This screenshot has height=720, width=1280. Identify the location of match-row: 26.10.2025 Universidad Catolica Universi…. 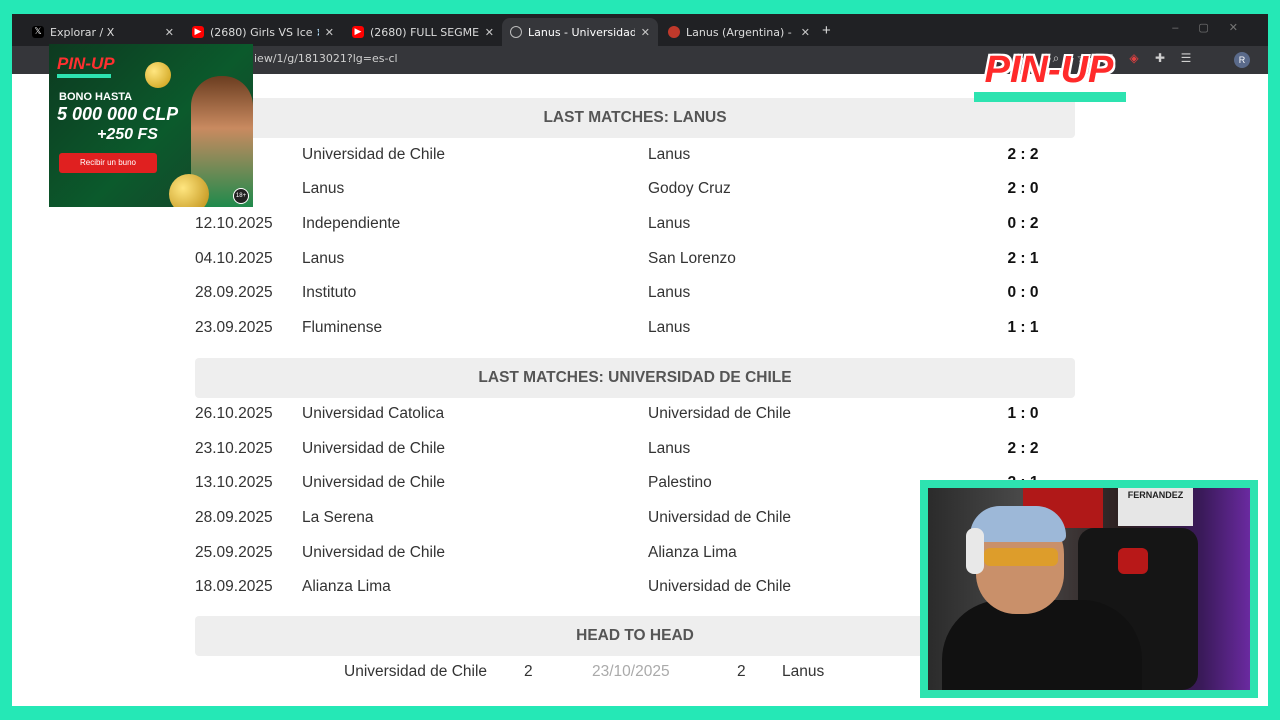
(635, 414).